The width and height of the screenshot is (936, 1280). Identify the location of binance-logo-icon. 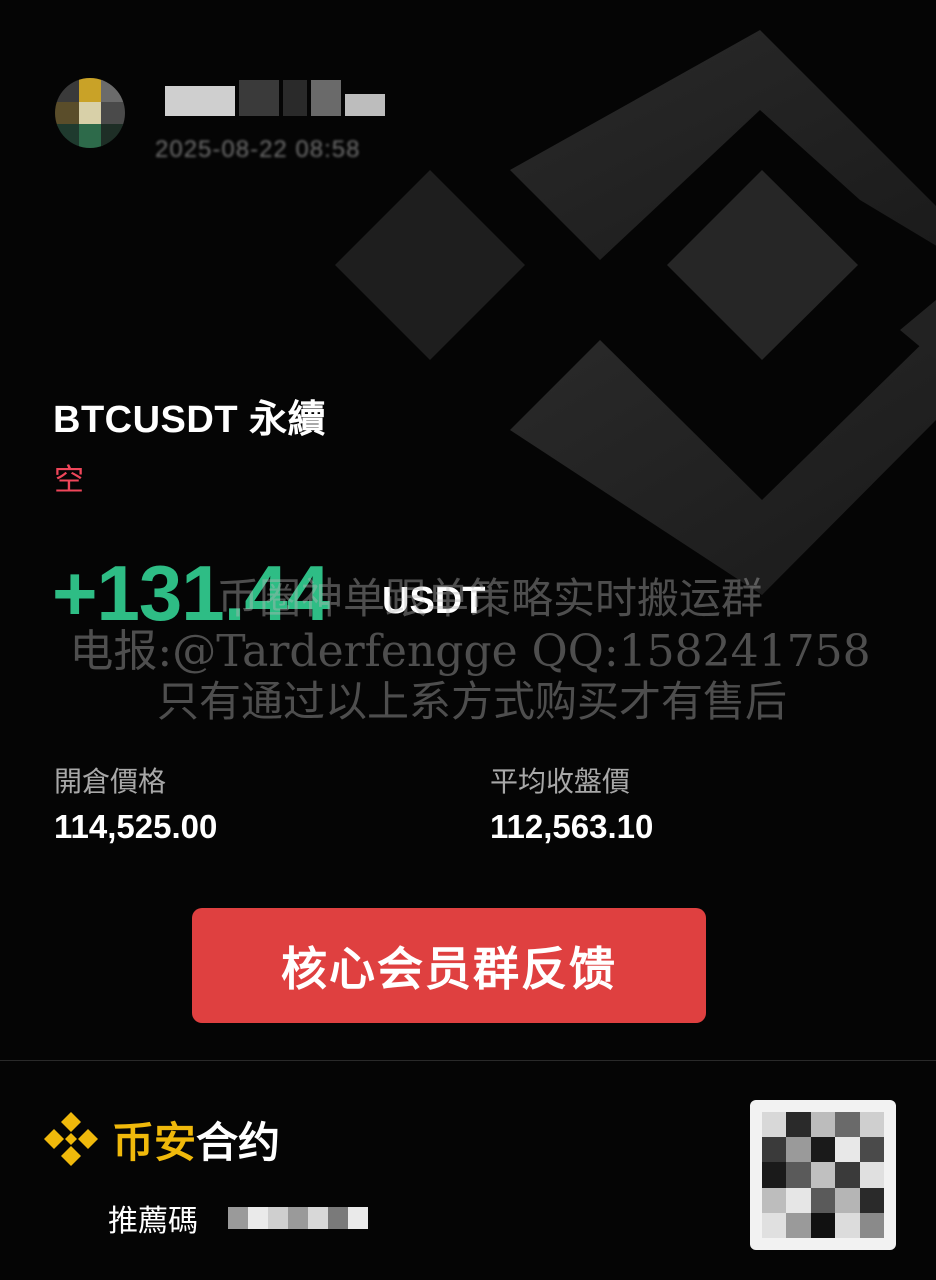
(71, 1139).